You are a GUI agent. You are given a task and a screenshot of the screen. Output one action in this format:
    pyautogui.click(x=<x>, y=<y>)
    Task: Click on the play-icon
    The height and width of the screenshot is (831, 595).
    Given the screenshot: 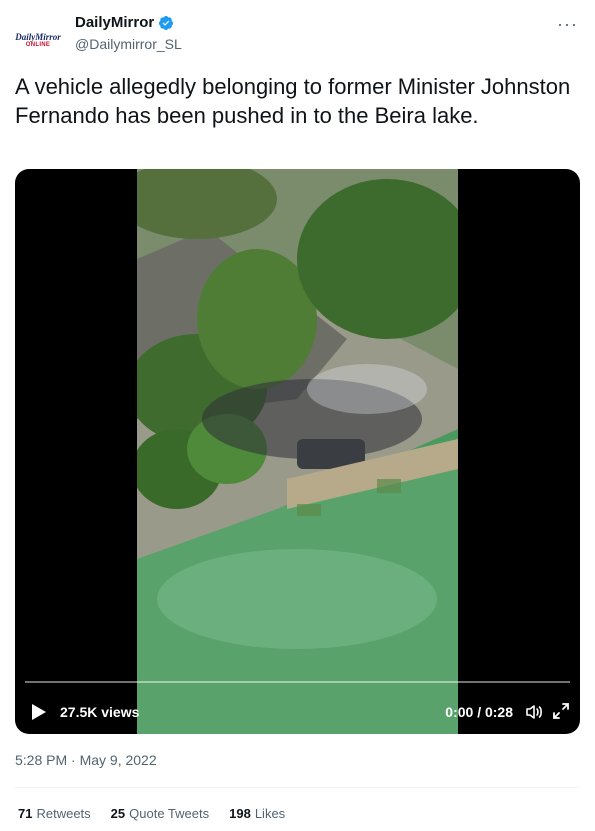 What is the action you would take?
    pyautogui.click(x=39, y=712)
    